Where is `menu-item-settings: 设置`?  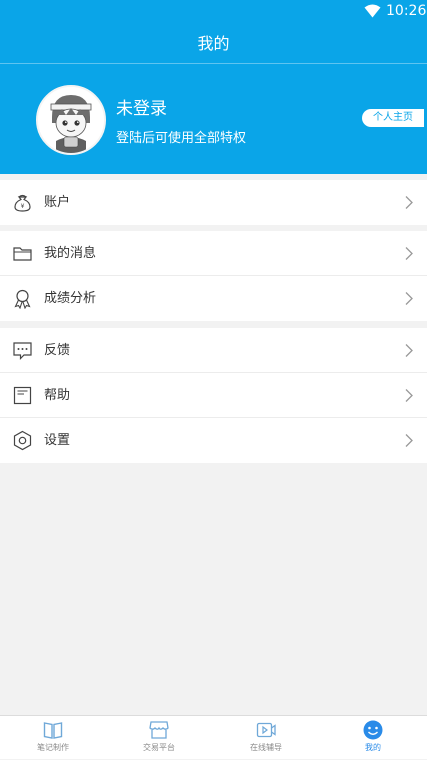 menu-item-settings: 设置 is located at coordinates (213, 440).